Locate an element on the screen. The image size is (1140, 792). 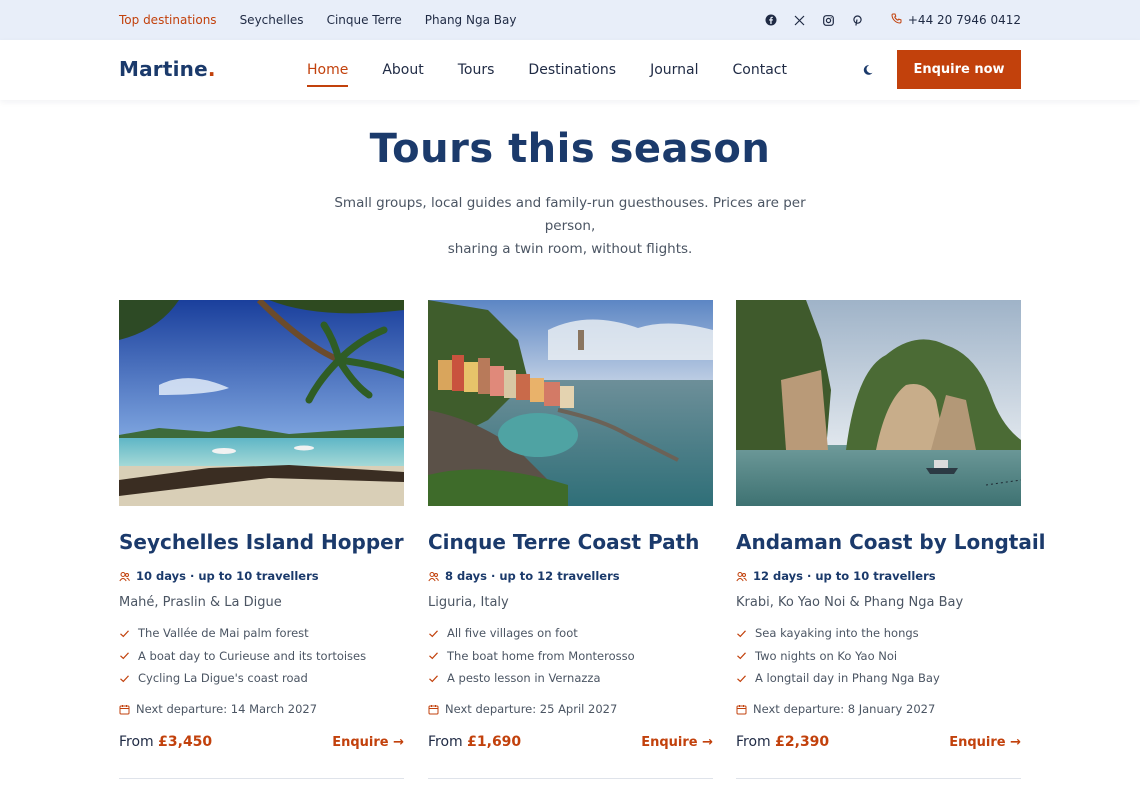
highlight-text: Cycling La Digue's coast road is located at coordinates (223, 678).